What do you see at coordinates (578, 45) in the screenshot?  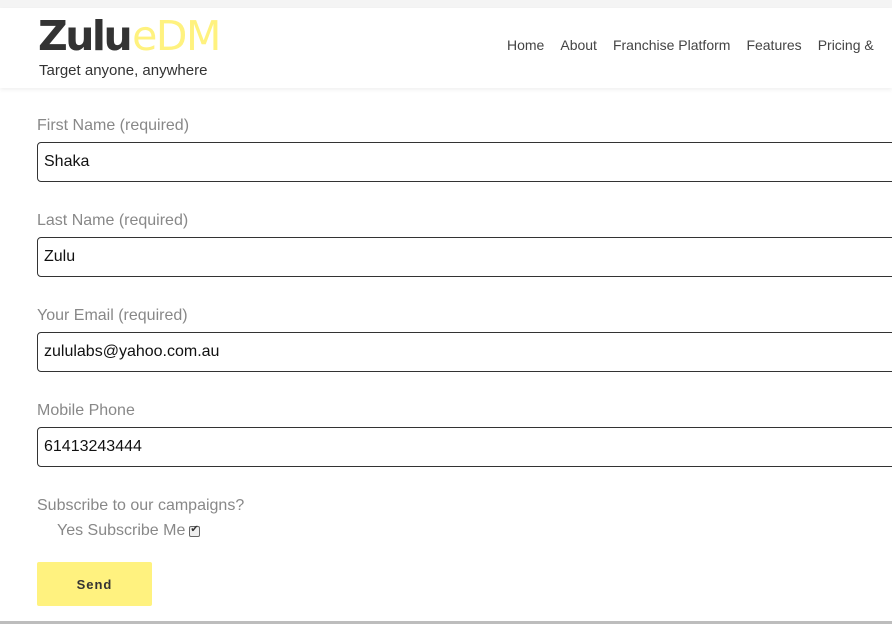 I see `nav-about: About` at bounding box center [578, 45].